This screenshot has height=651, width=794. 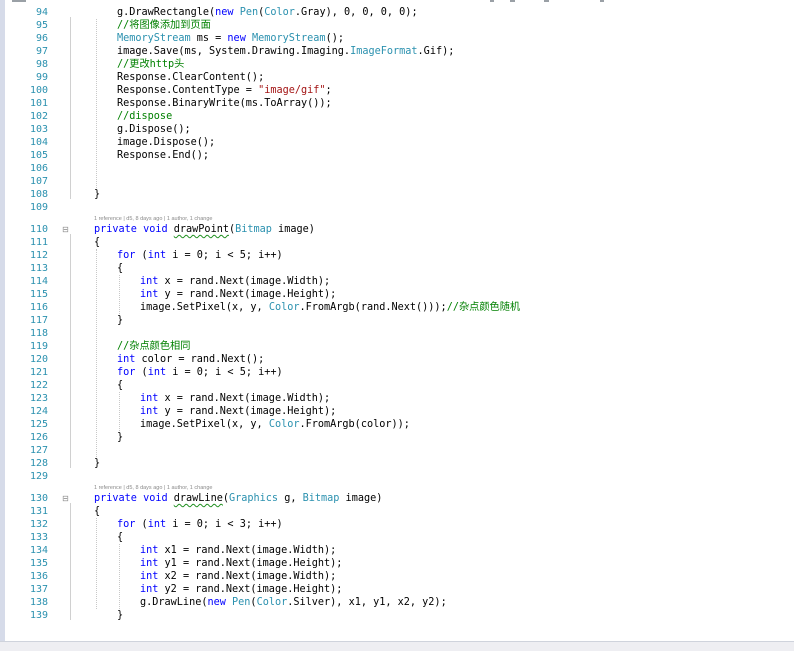 I want to click on code-line: 103 g.Dispose();, so click(x=397, y=129).